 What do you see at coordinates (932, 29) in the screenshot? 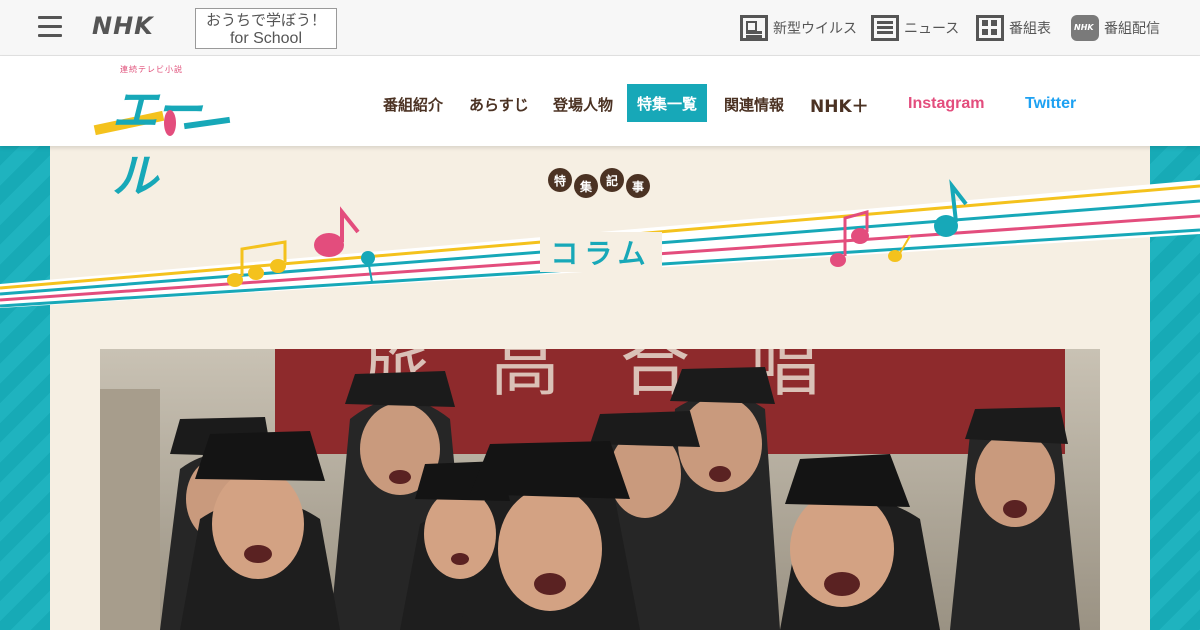
I see `link-news-label: ニュース` at bounding box center [932, 29].